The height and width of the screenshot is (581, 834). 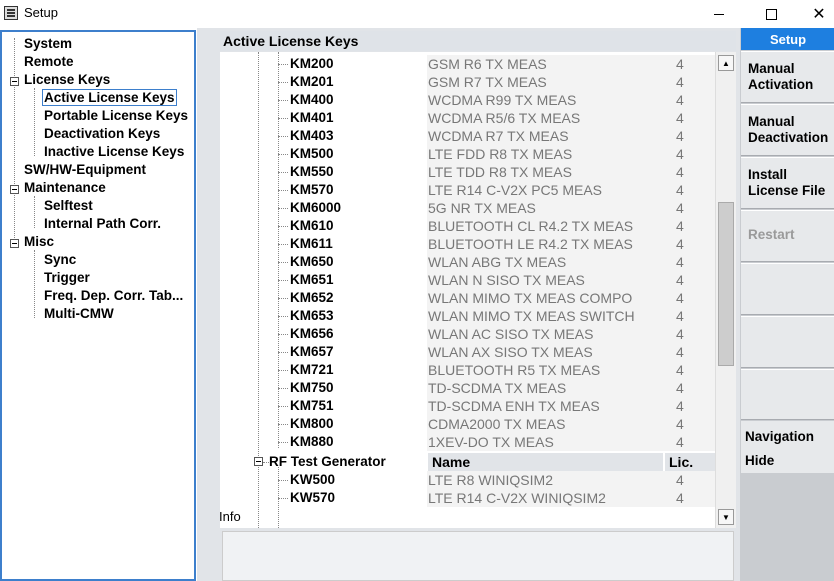 What do you see at coordinates (771, 14) in the screenshot?
I see `maximize-button` at bounding box center [771, 14].